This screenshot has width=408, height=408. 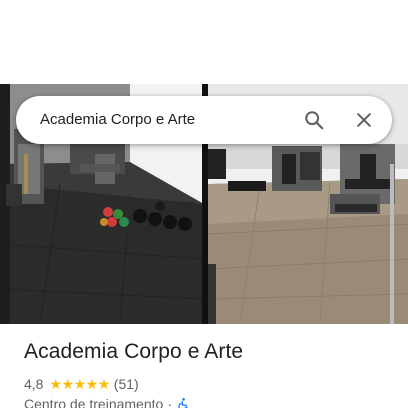 I want to click on close-icon, so click(x=364, y=120).